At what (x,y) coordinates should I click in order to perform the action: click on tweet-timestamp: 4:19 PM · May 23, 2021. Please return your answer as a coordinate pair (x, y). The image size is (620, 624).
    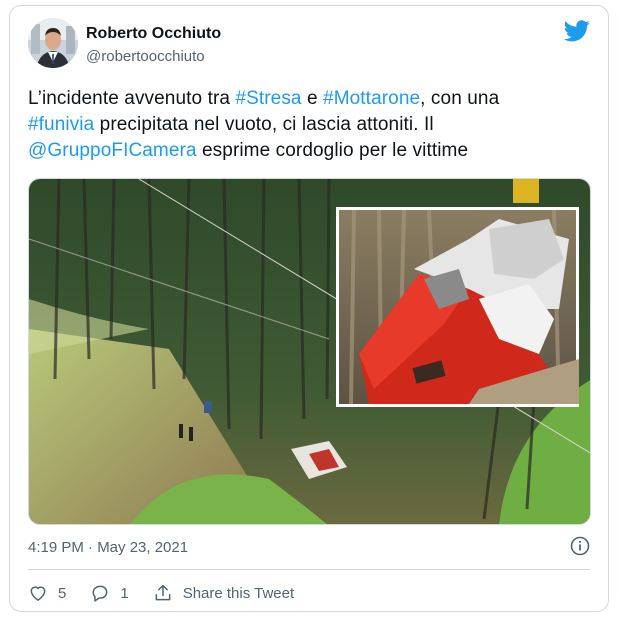
    Looking at the image, I should click on (108, 547).